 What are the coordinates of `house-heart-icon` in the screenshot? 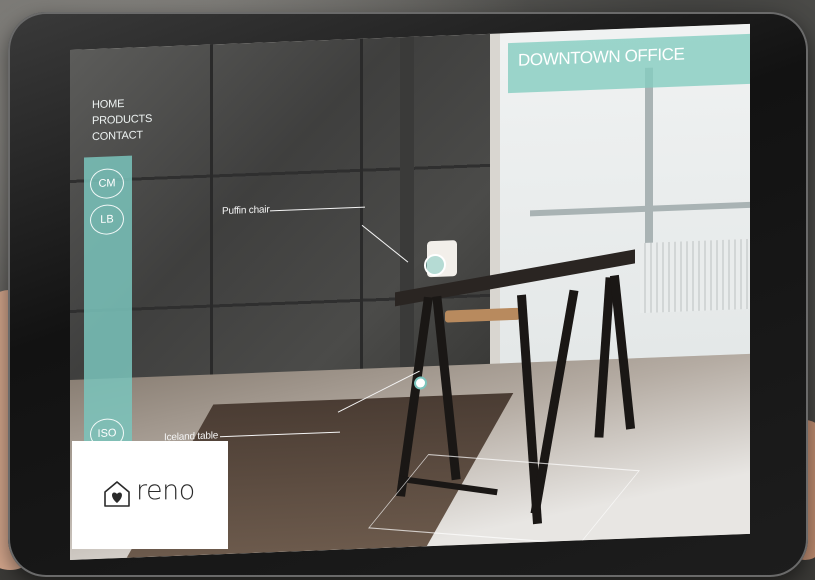 It's located at (117, 494).